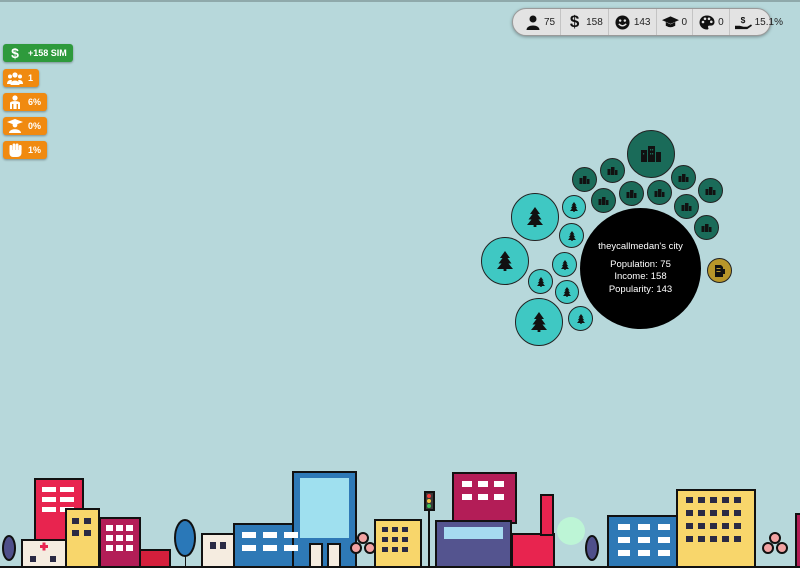 The image size is (800, 568). I want to click on students-label: 0%, so click(35, 126).